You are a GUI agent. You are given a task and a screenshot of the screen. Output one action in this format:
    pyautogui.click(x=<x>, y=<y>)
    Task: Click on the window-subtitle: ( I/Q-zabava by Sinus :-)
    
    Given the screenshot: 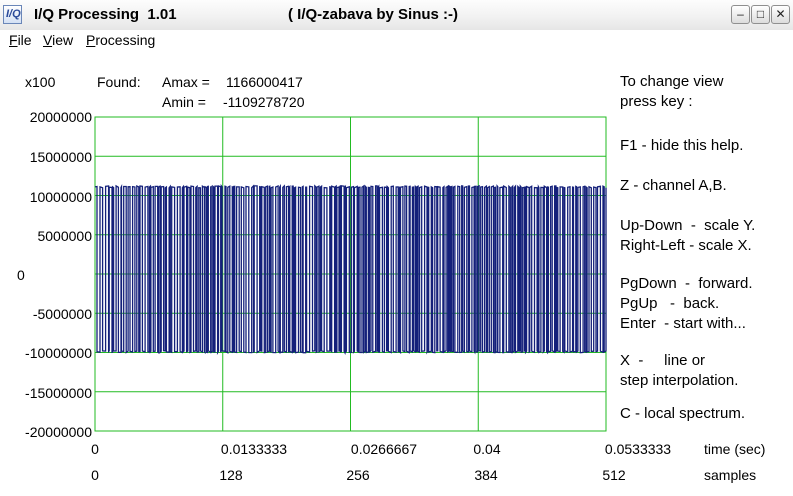 What is the action you would take?
    pyautogui.click(x=373, y=14)
    